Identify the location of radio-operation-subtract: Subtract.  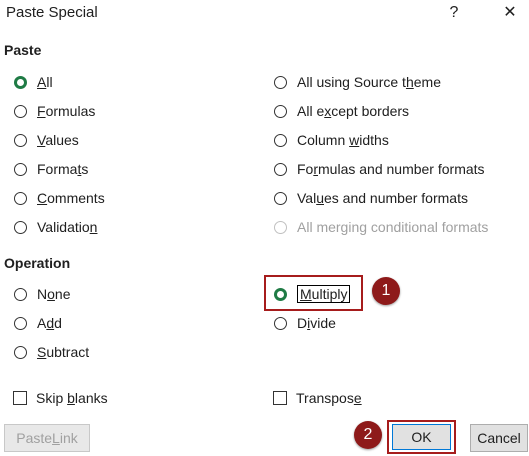
(51, 352).